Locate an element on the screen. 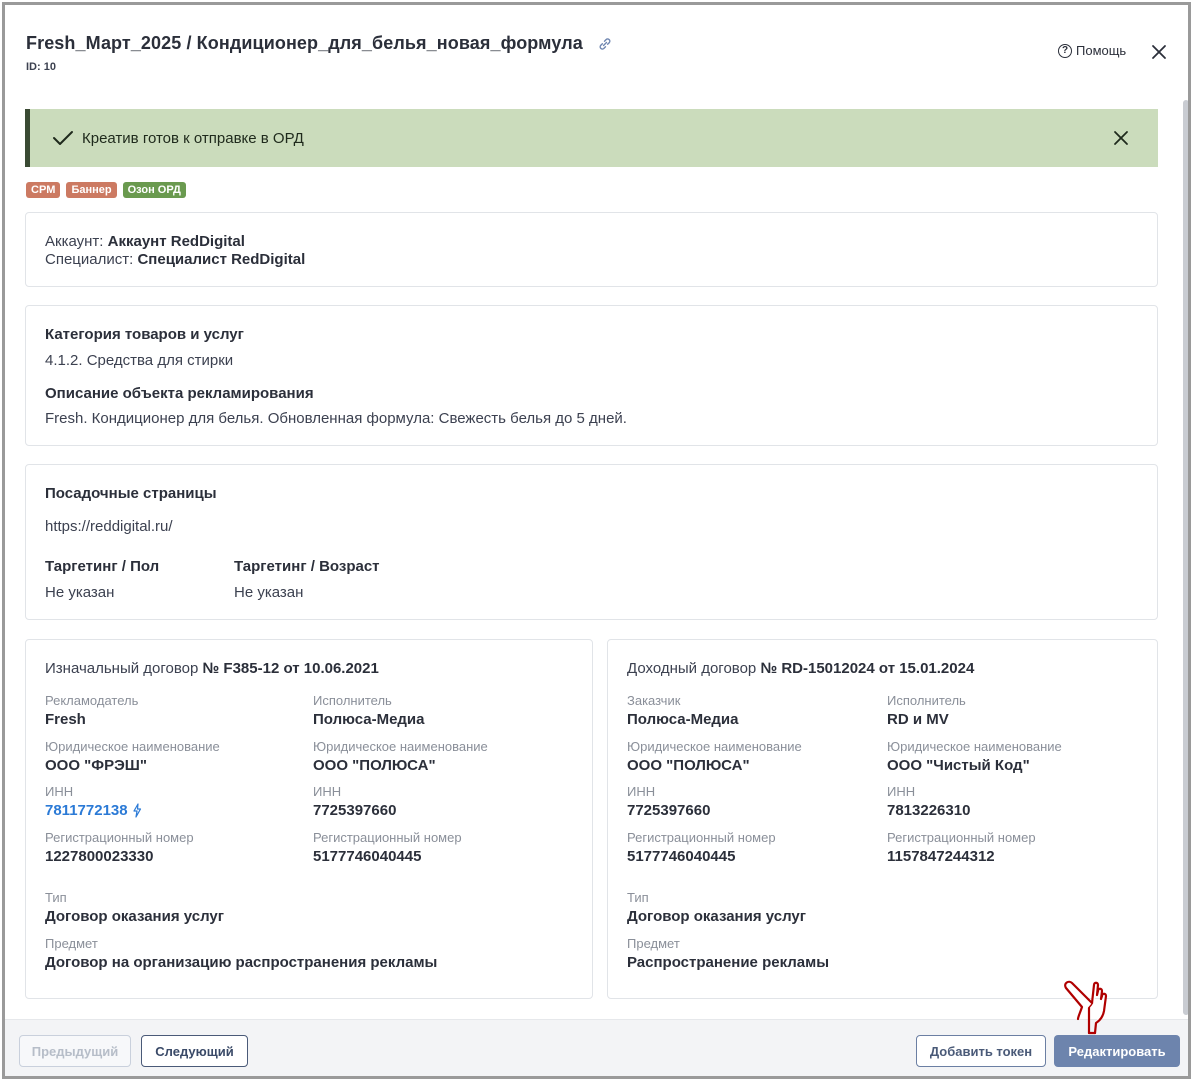 This screenshot has width=1195, height=1083. contract-subject-label: Предмет is located at coordinates (71, 943).